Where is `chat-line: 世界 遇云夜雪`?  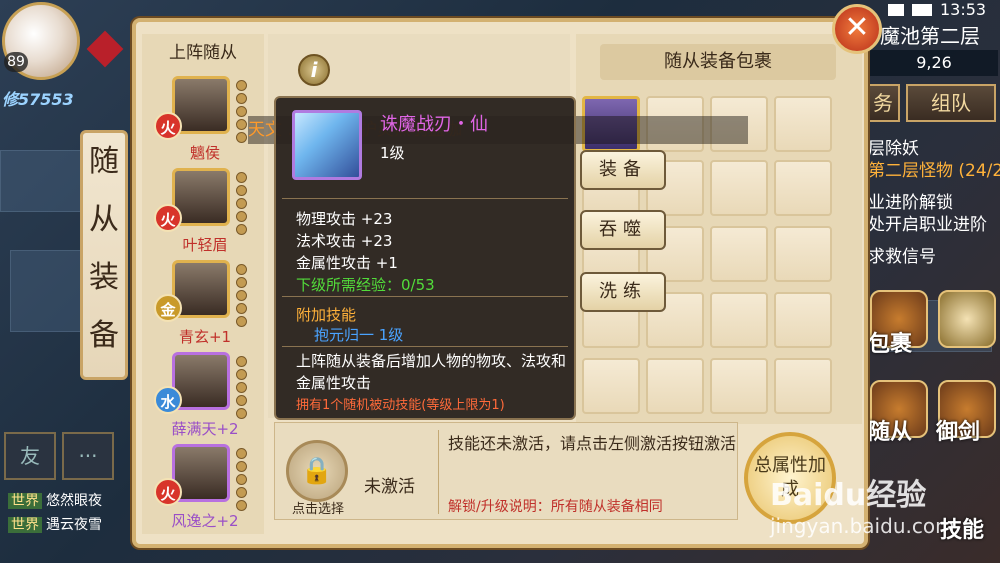
chat-line: 世界 遇云夜雪 is located at coordinates (55, 524).